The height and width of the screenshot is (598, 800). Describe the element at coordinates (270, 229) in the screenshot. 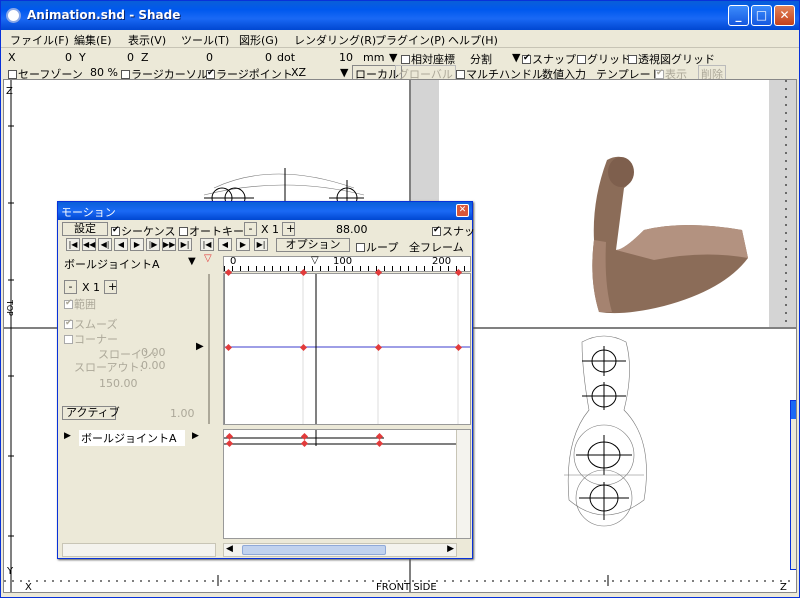

I see `scale-multiplier: X 1` at that location.